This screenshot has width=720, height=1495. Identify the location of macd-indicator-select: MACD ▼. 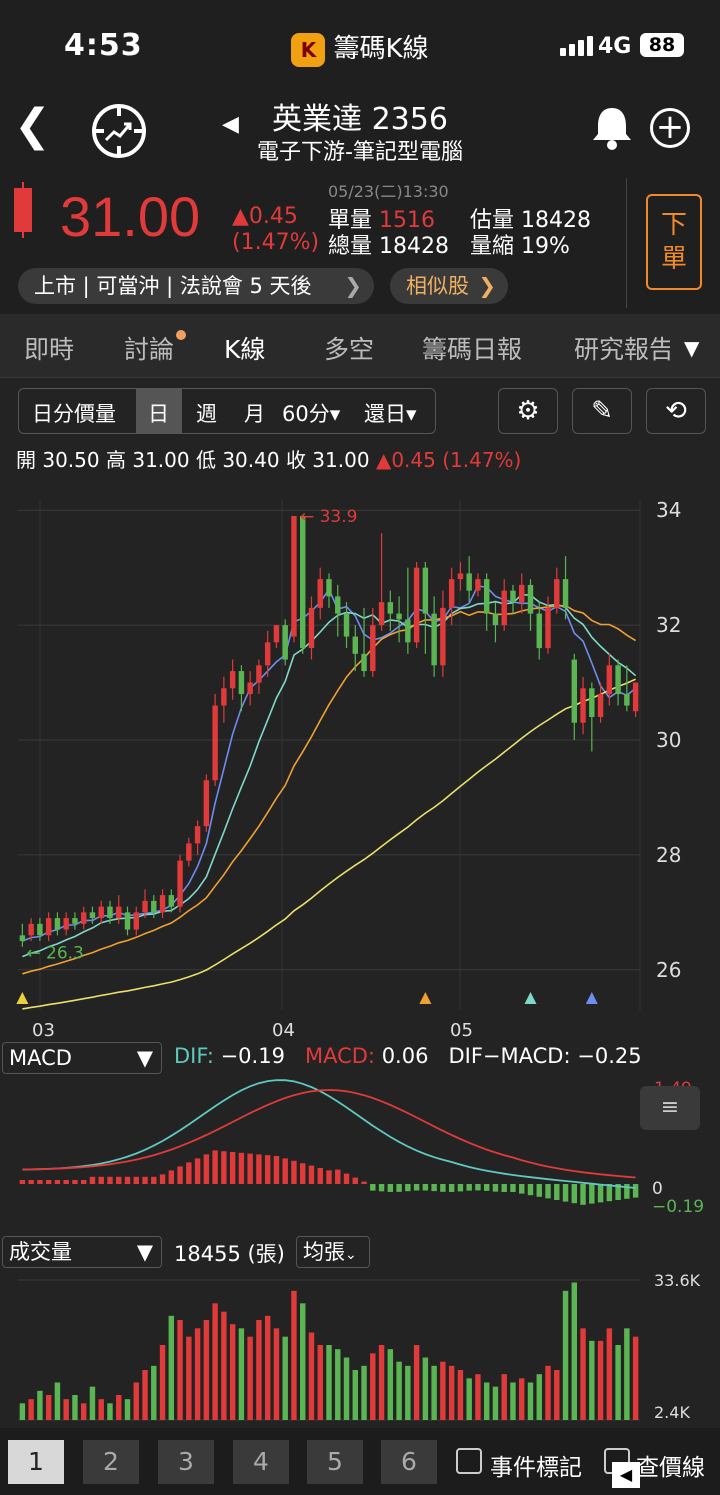
(82, 1058).